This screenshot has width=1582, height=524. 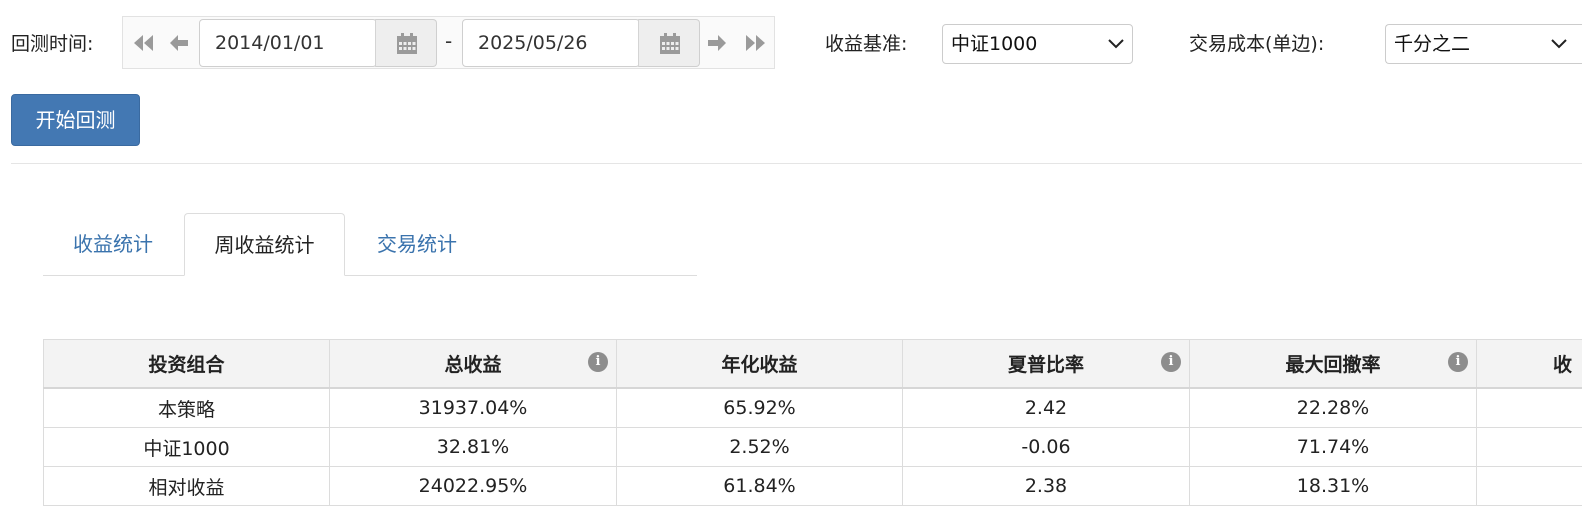 What do you see at coordinates (796, 163) in the screenshot?
I see `divider` at bounding box center [796, 163].